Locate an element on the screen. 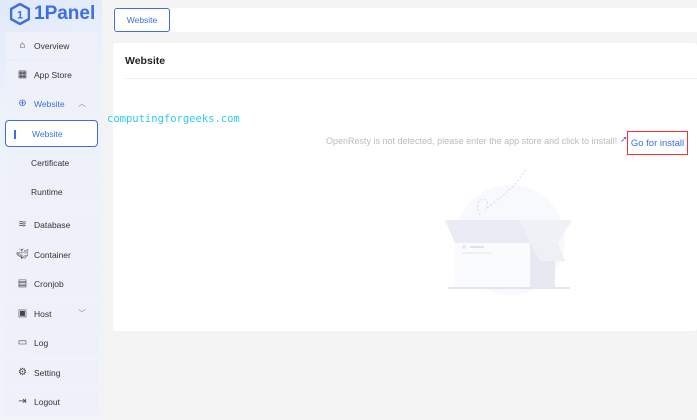 This screenshot has height=420, width=697. svg-text: 1 is located at coordinates (20, 16).